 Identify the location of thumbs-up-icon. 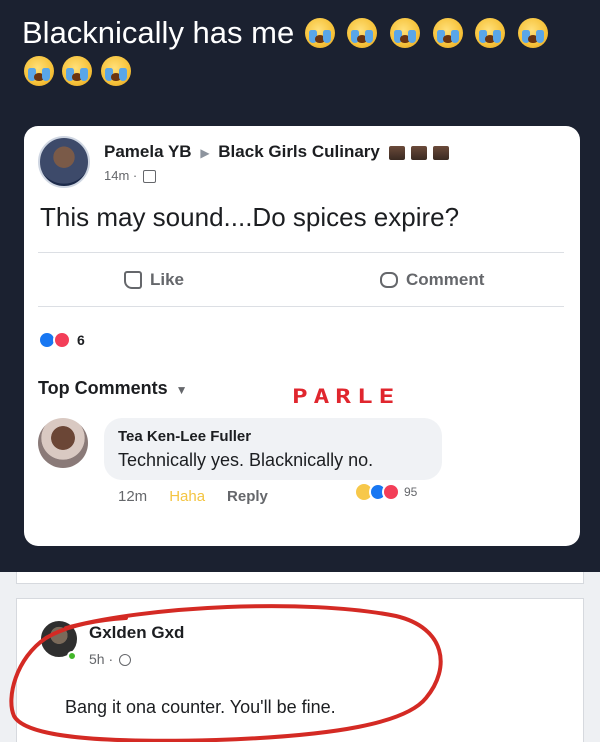
(133, 280).